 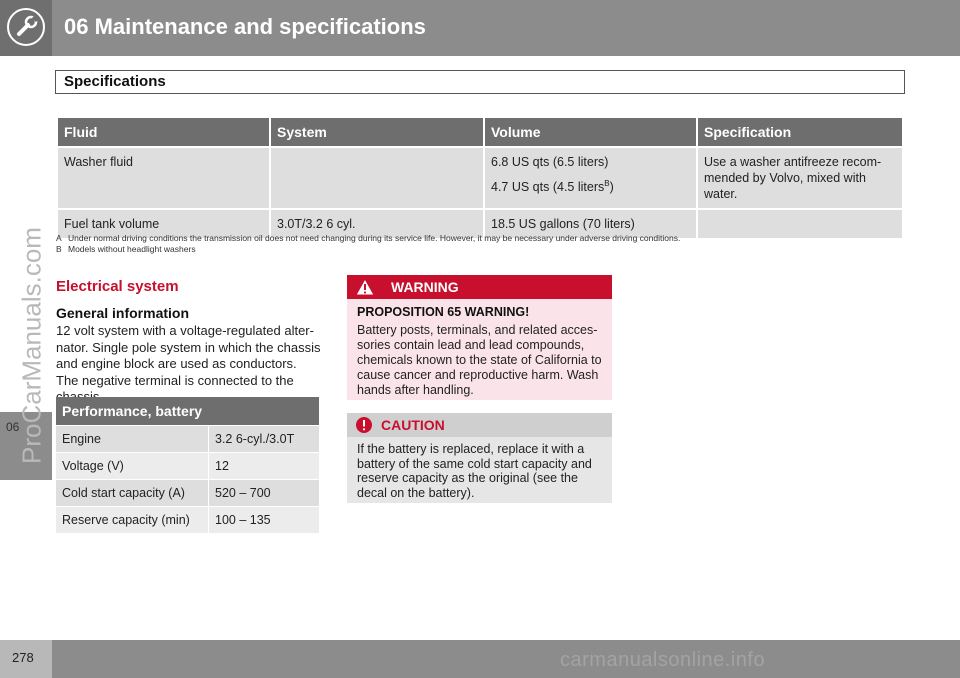 I want to click on battery-row-value: 3.2 6-cyl./3.0T, so click(x=264, y=439).